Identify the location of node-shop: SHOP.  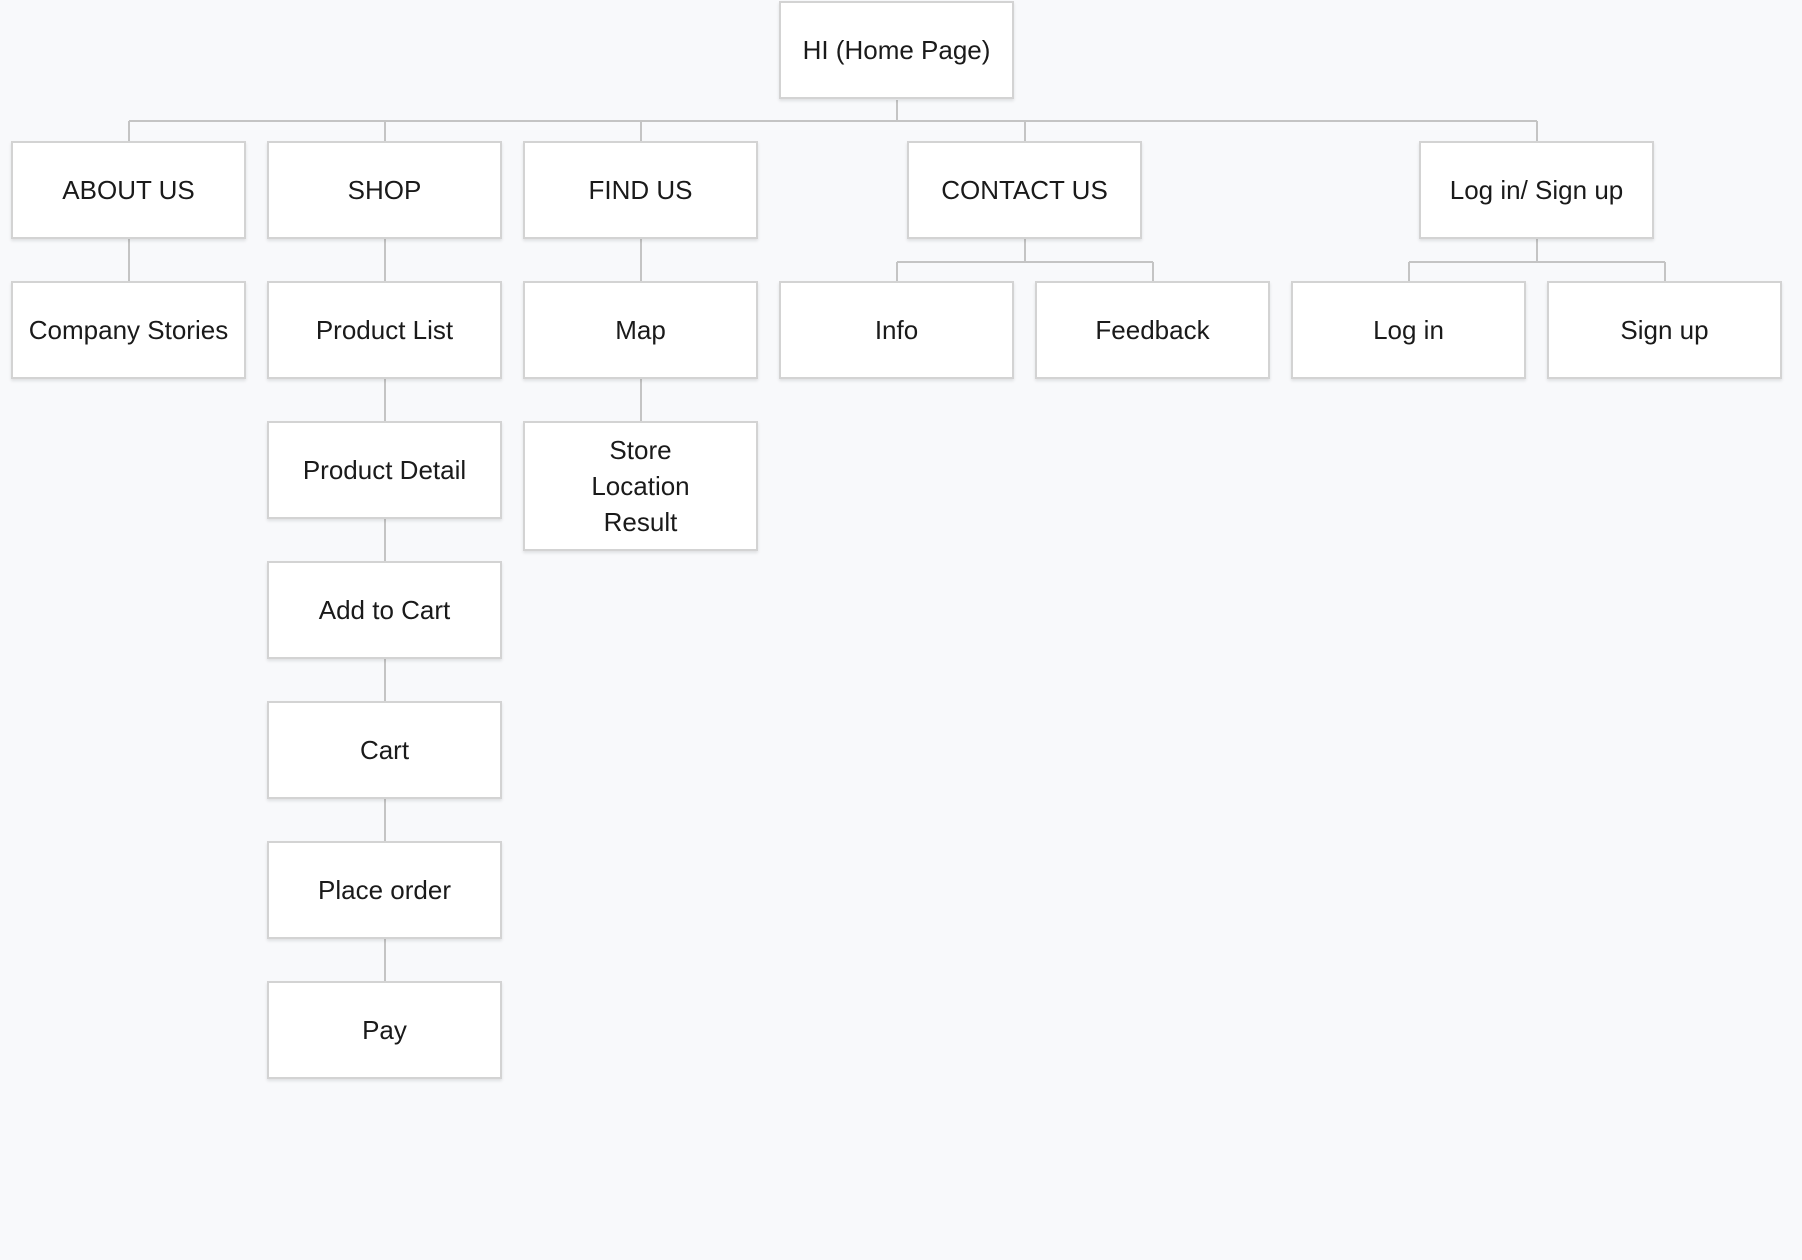
(384, 190).